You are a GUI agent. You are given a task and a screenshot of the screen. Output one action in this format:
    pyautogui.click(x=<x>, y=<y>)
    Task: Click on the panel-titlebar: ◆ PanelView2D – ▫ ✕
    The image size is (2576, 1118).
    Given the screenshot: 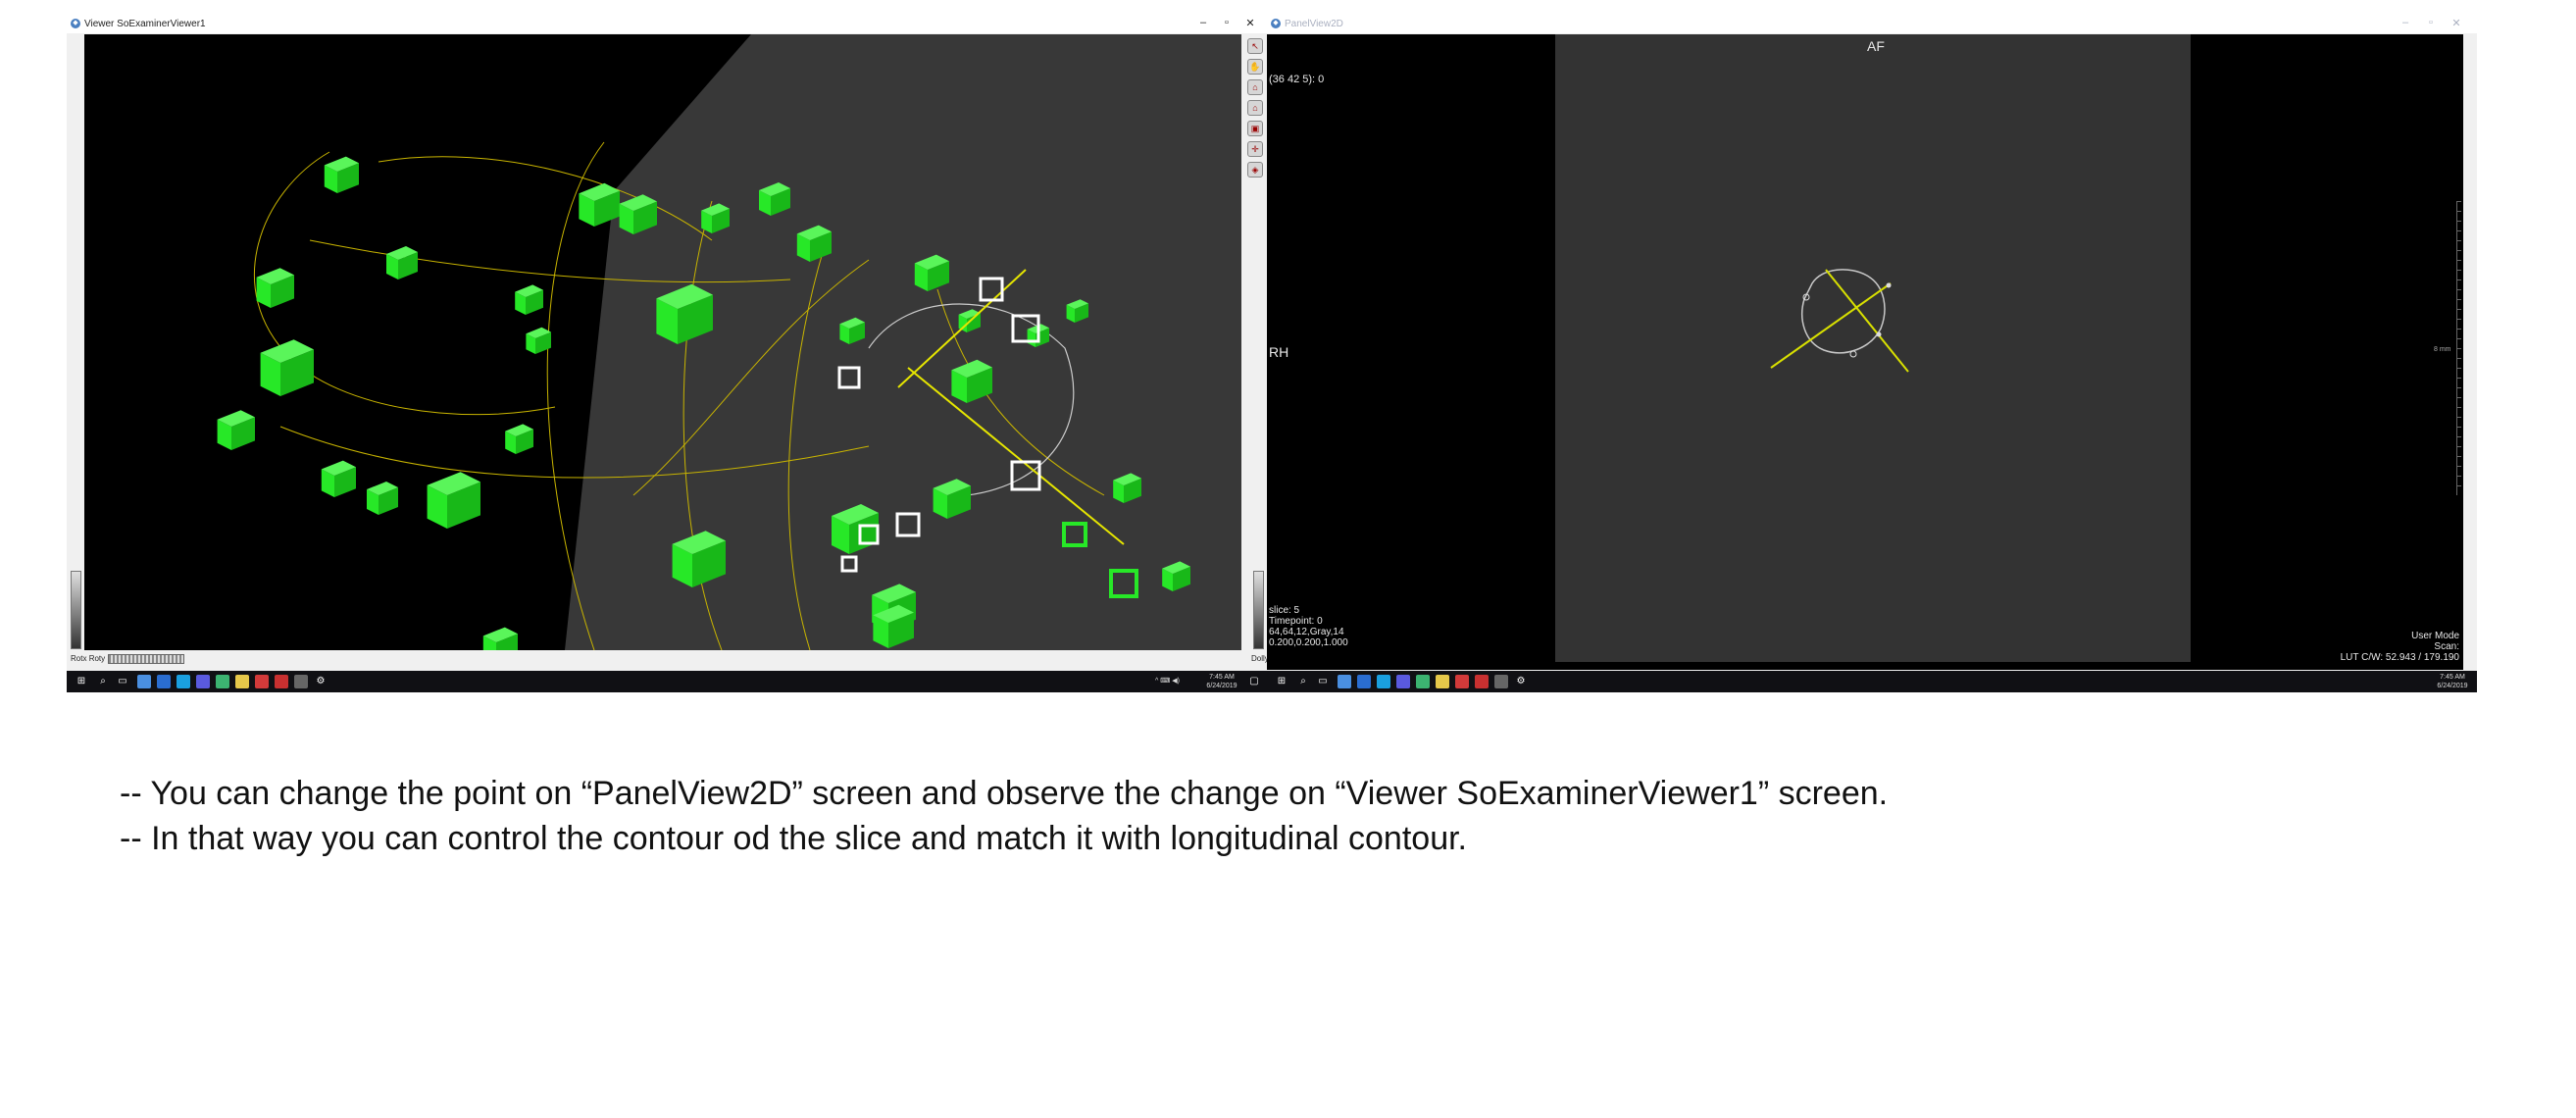 What is the action you would take?
    pyautogui.click(x=1872, y=25)
    